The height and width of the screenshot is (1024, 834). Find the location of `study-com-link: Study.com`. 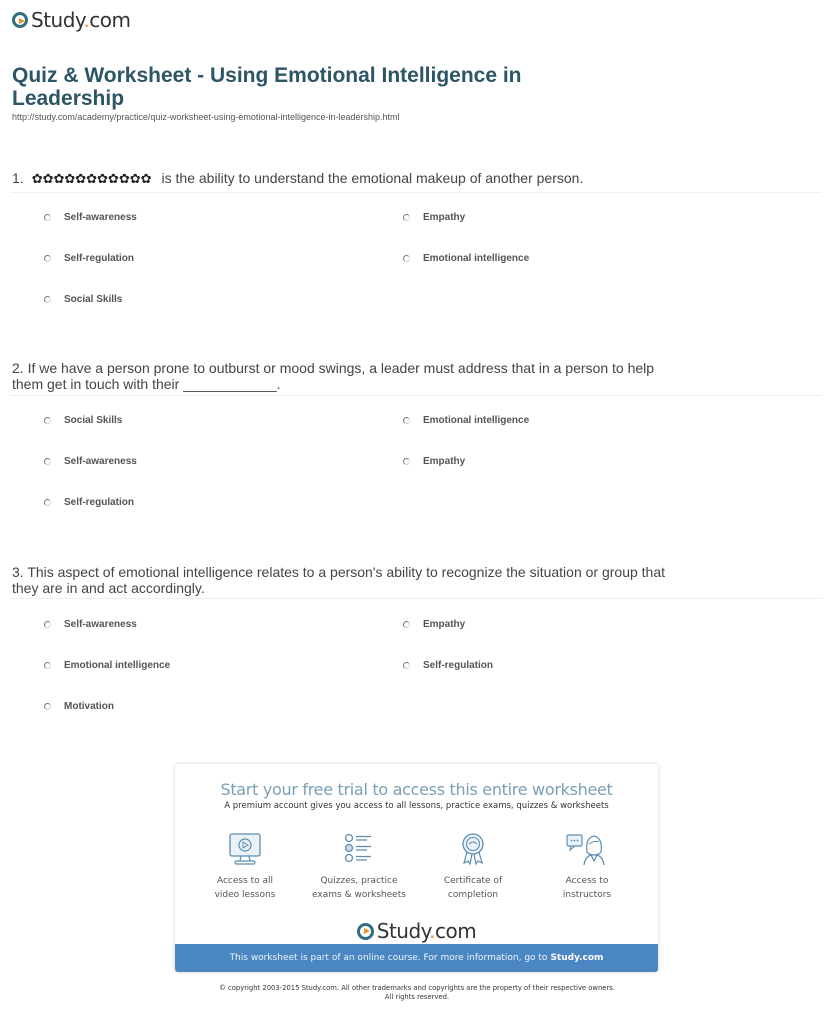

study-com-link: Study.com is located at coordinates (576, 958).